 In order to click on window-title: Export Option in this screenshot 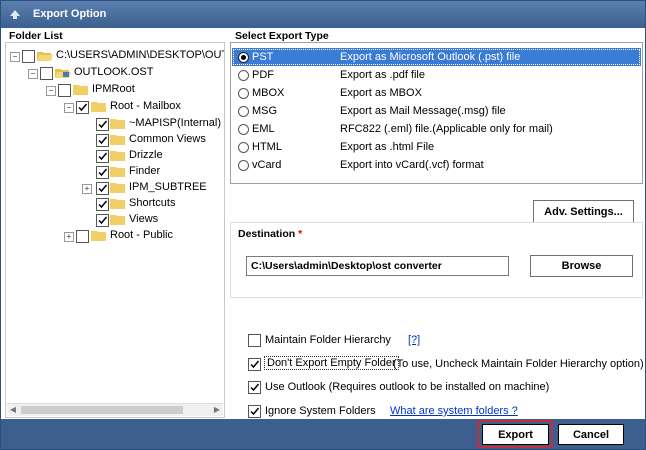, I will do `click(70, 14)`.